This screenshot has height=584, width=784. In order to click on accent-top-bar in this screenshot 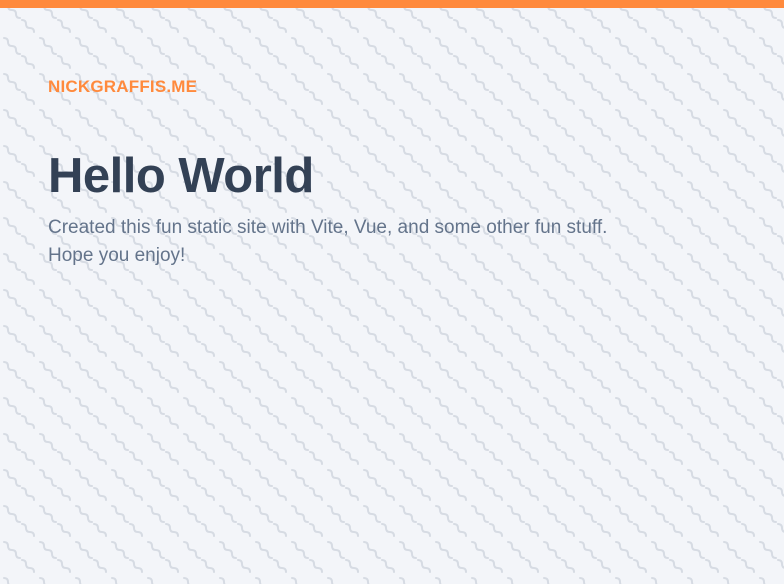, I will do `click(392, 4)`.